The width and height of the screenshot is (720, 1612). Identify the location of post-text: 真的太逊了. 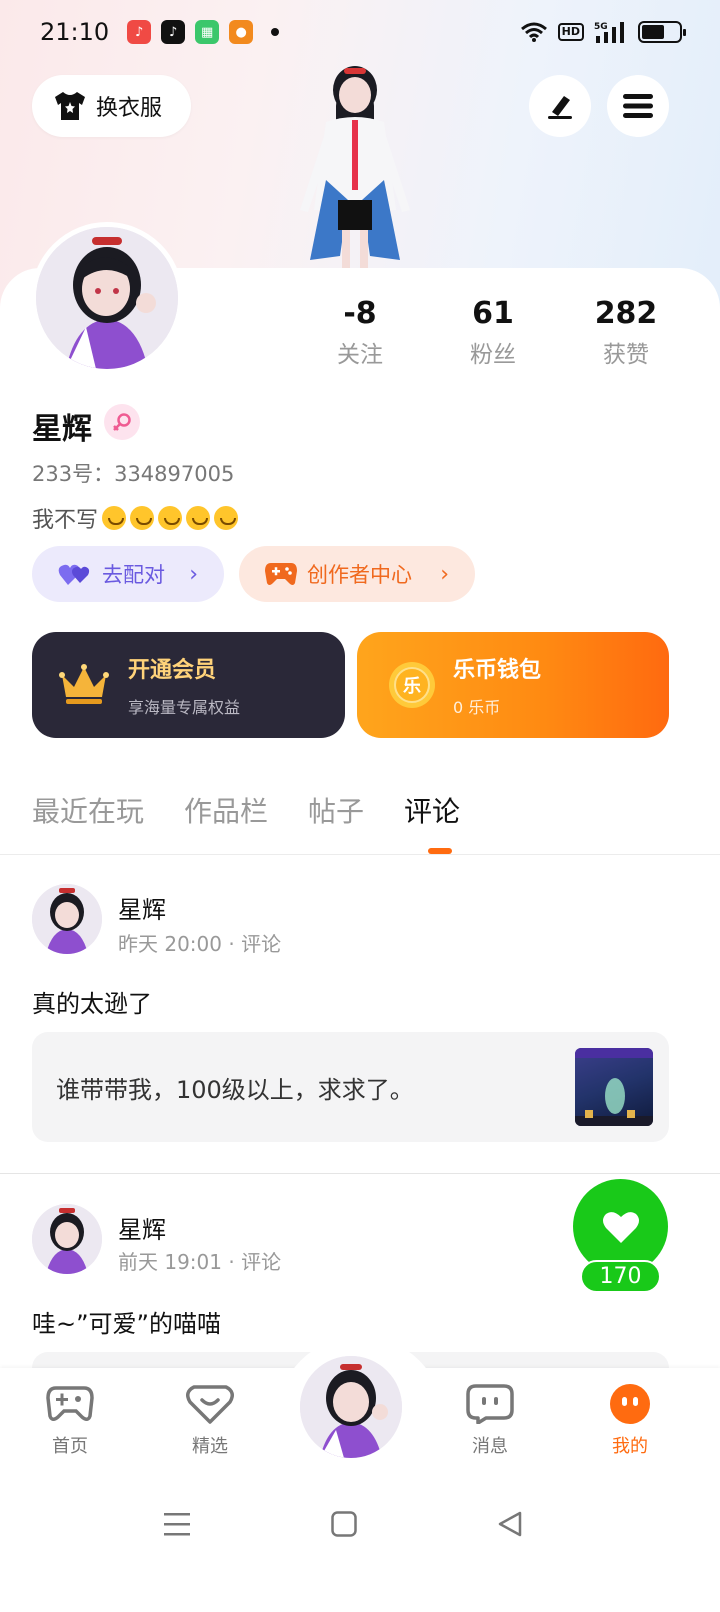
(92, 1004).